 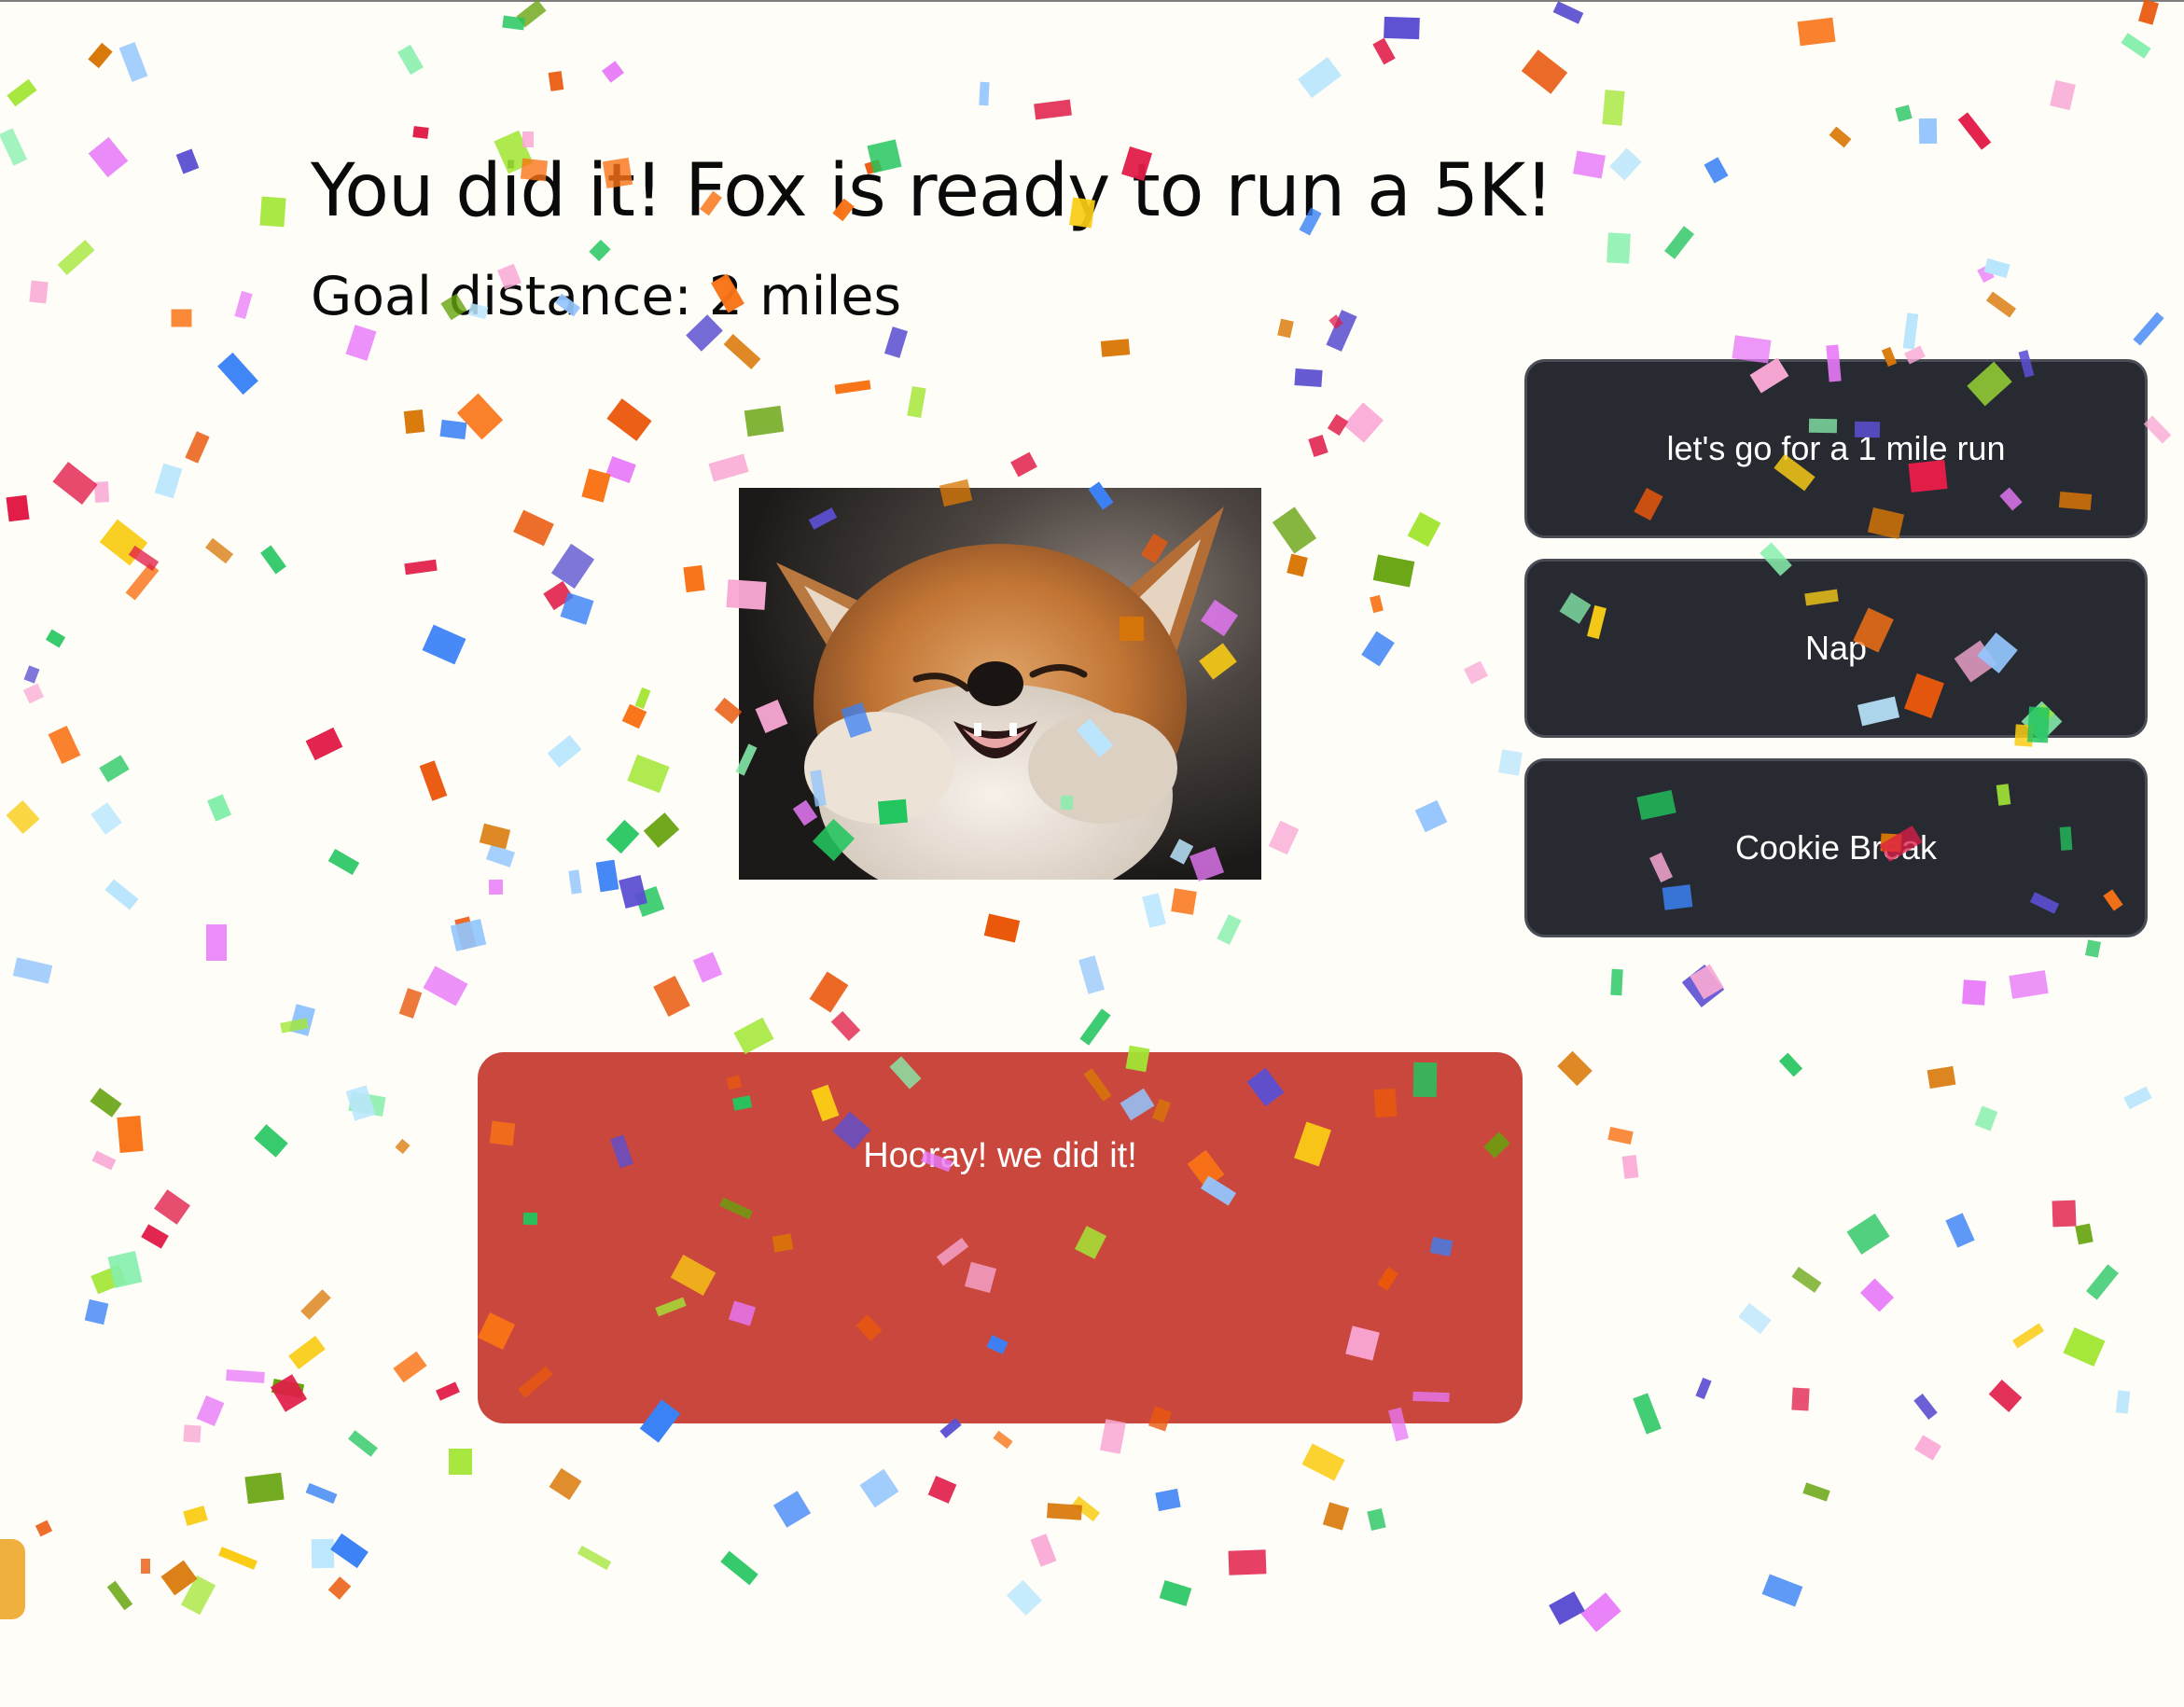 What do you see at coordinates (932, 191) in the screenshot?
I see `page-title: You did it! Fox is ready to run a 5K!` at bounding box center [932, 191].